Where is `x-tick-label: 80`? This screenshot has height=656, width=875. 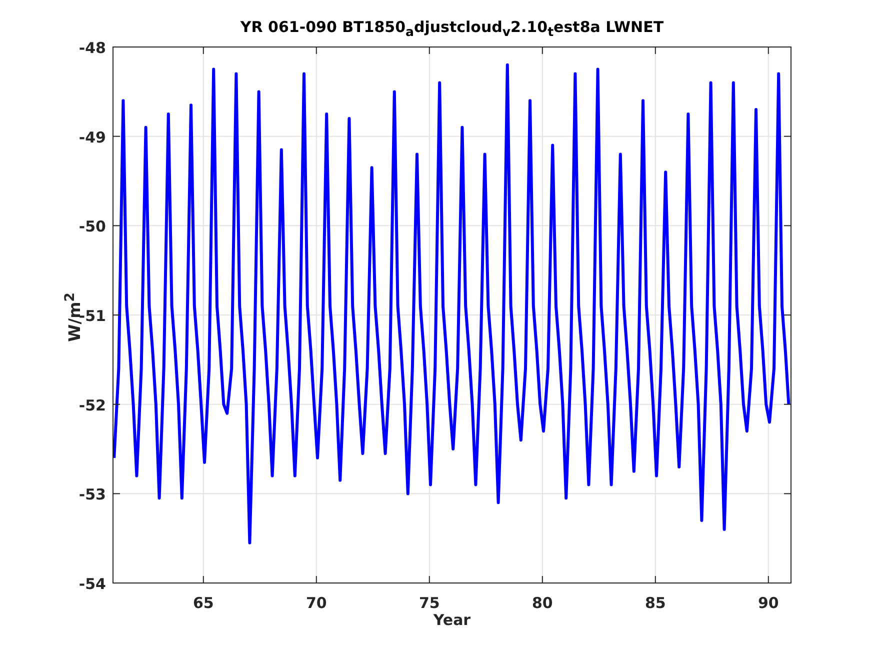 x-tick-label: 80 is located at coordinates (542, 603).